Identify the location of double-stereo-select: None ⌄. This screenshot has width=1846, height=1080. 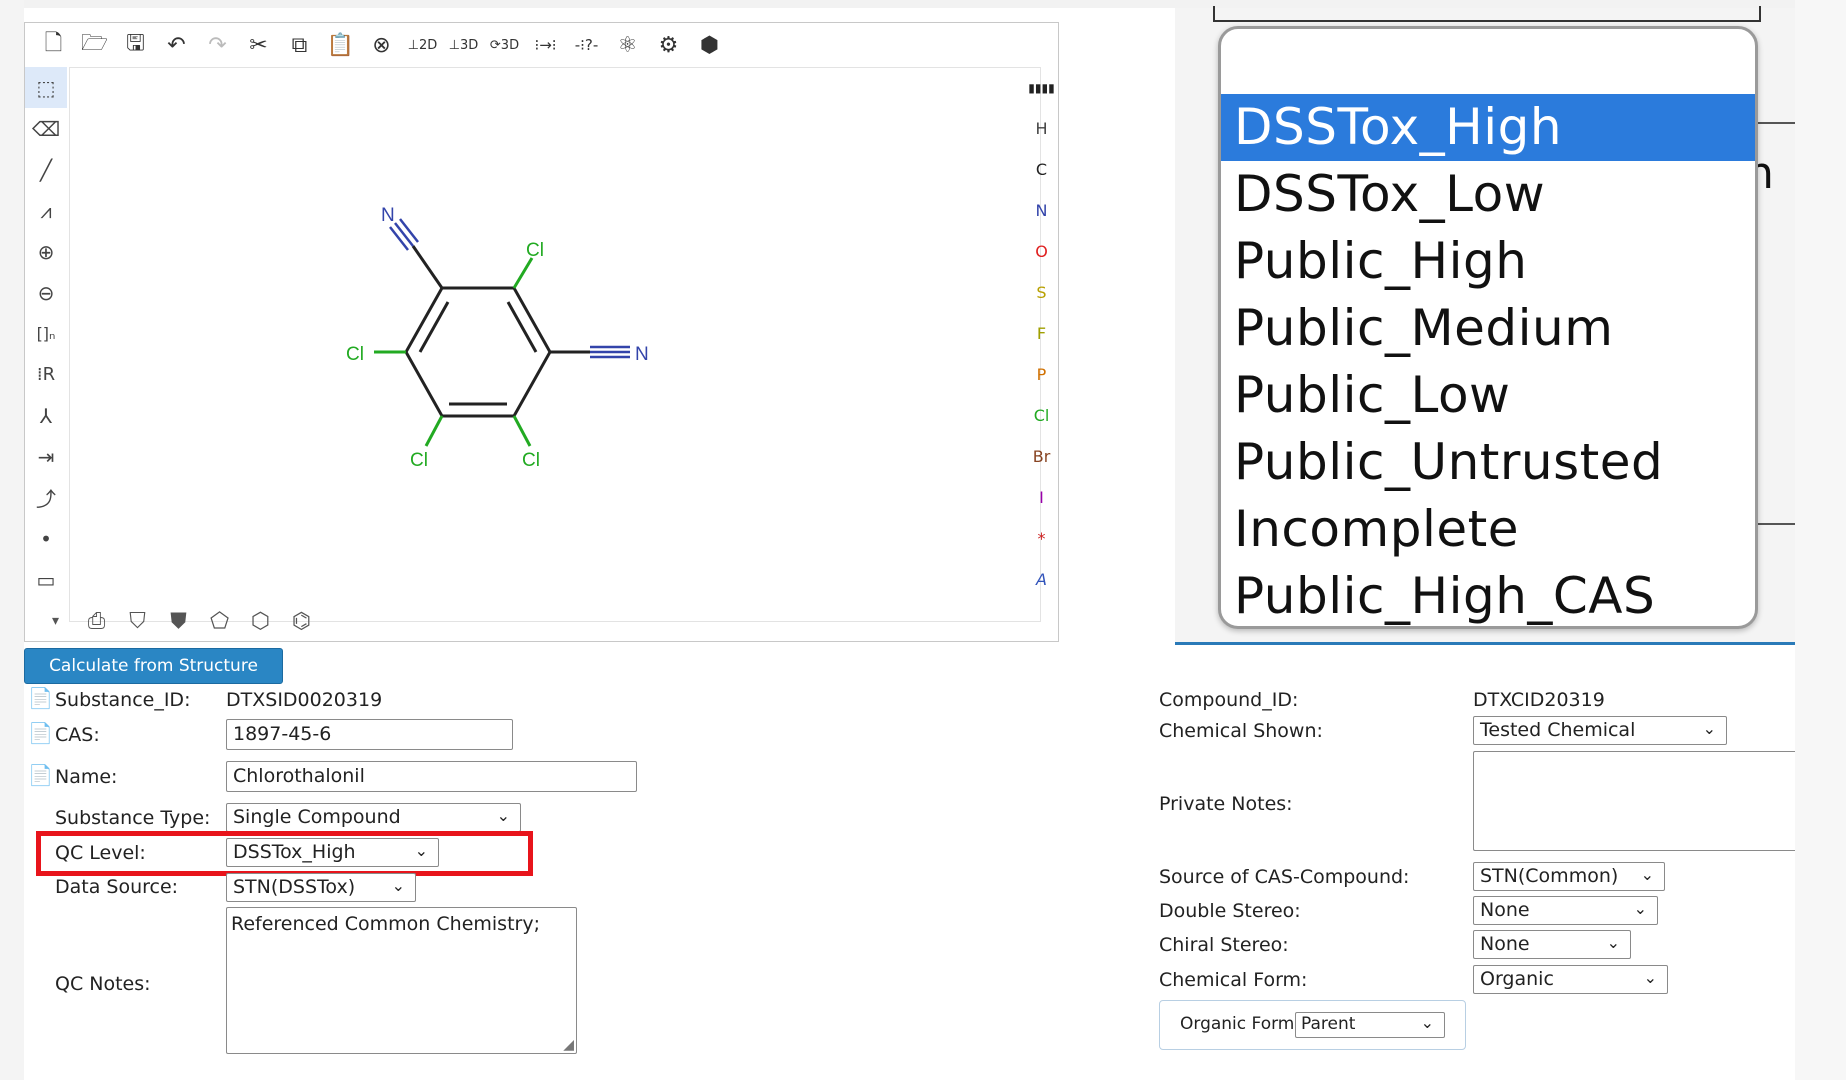
(1565, 910).